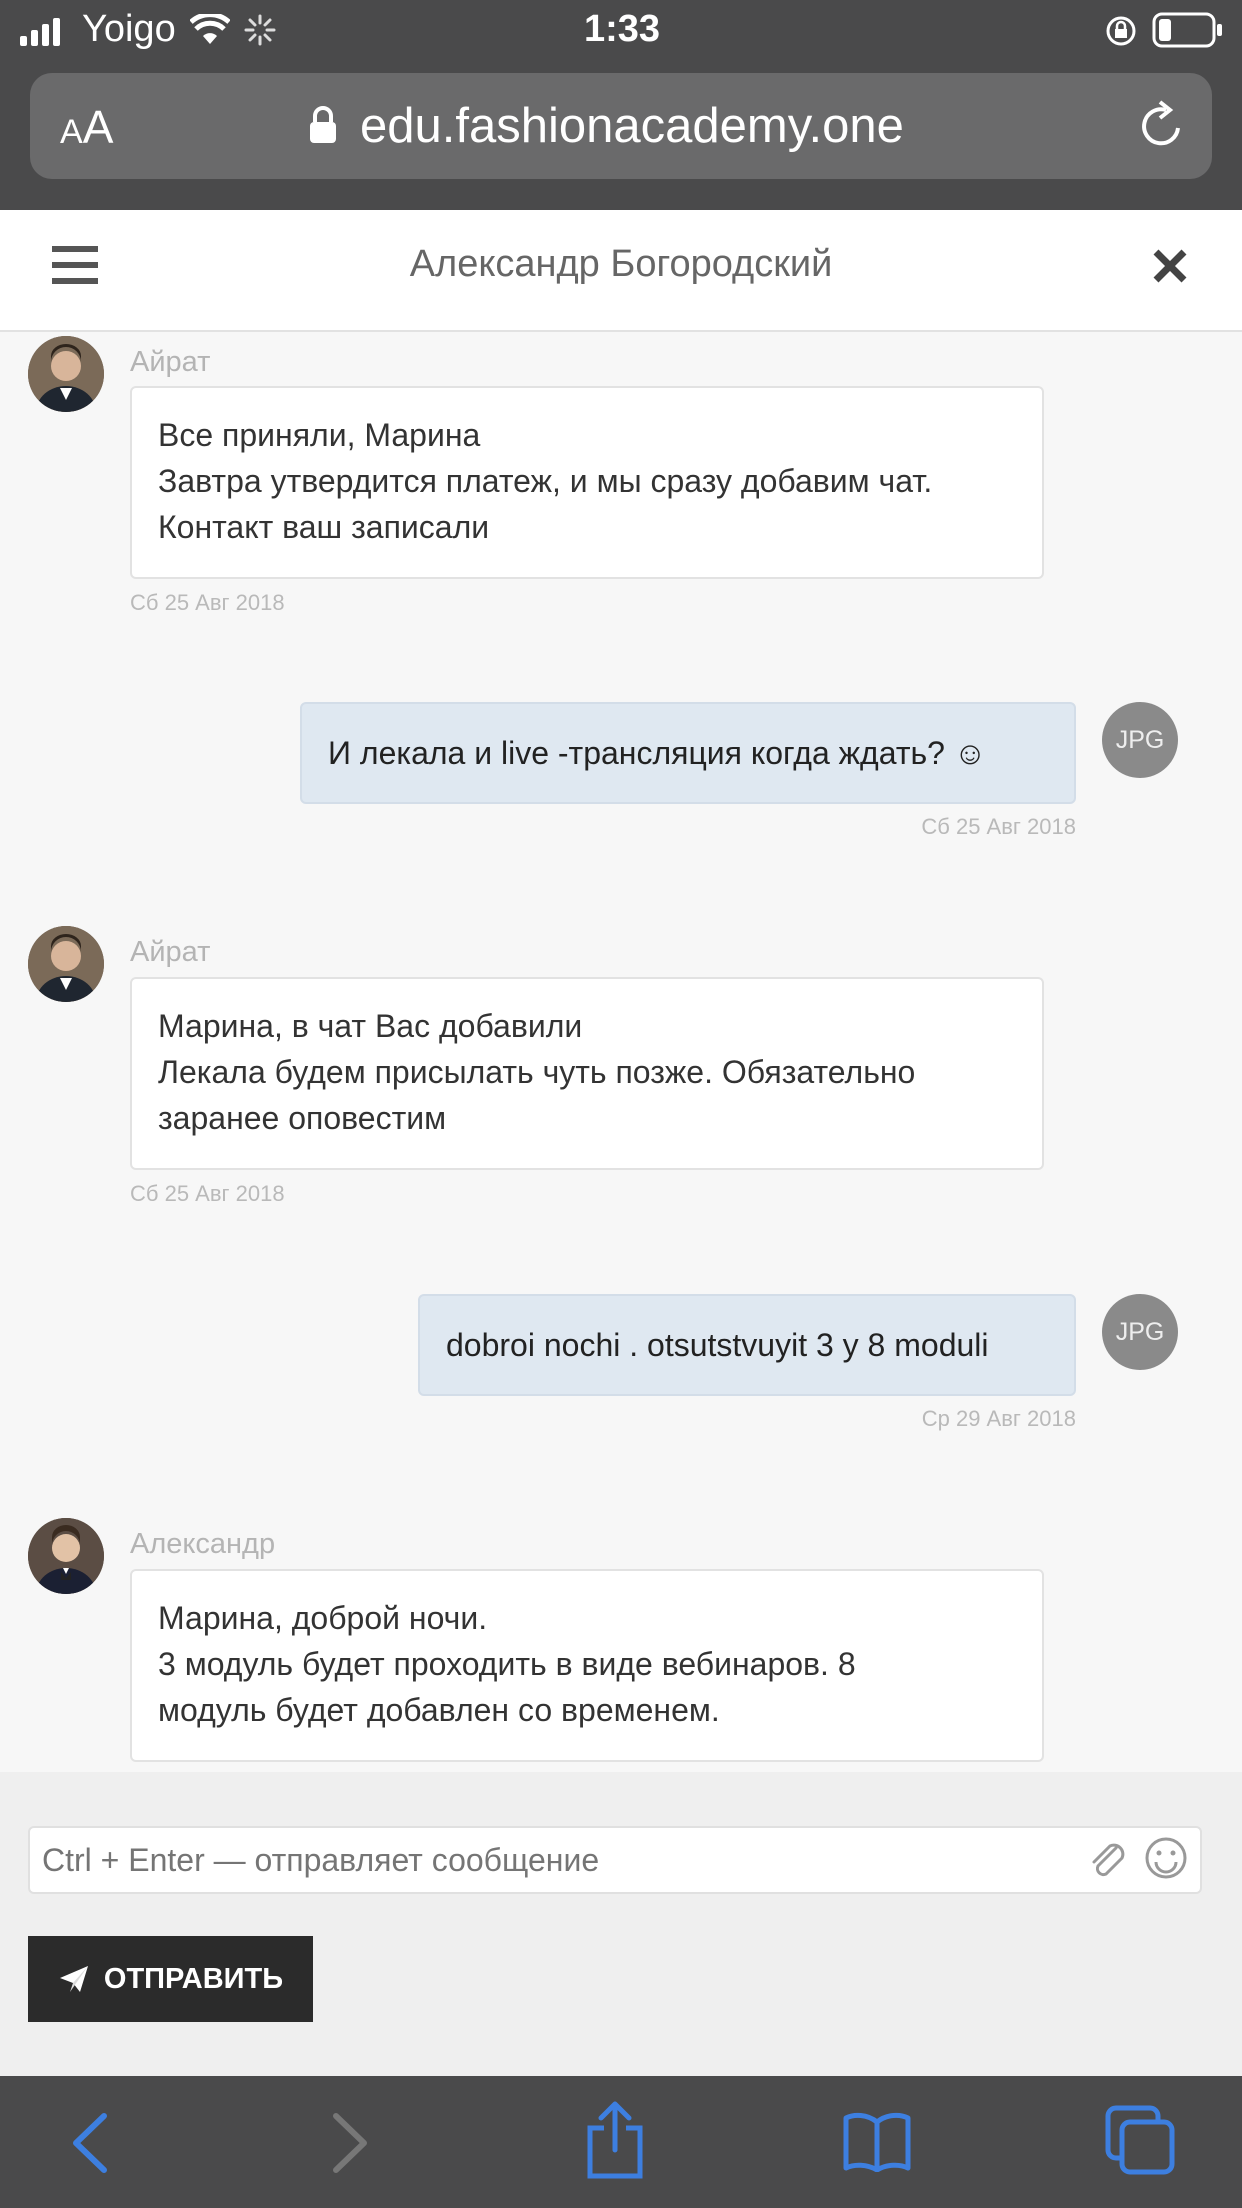  Describe the element at coordinates (1170, 266) in the screenshot. I see `close-icon` at that location.